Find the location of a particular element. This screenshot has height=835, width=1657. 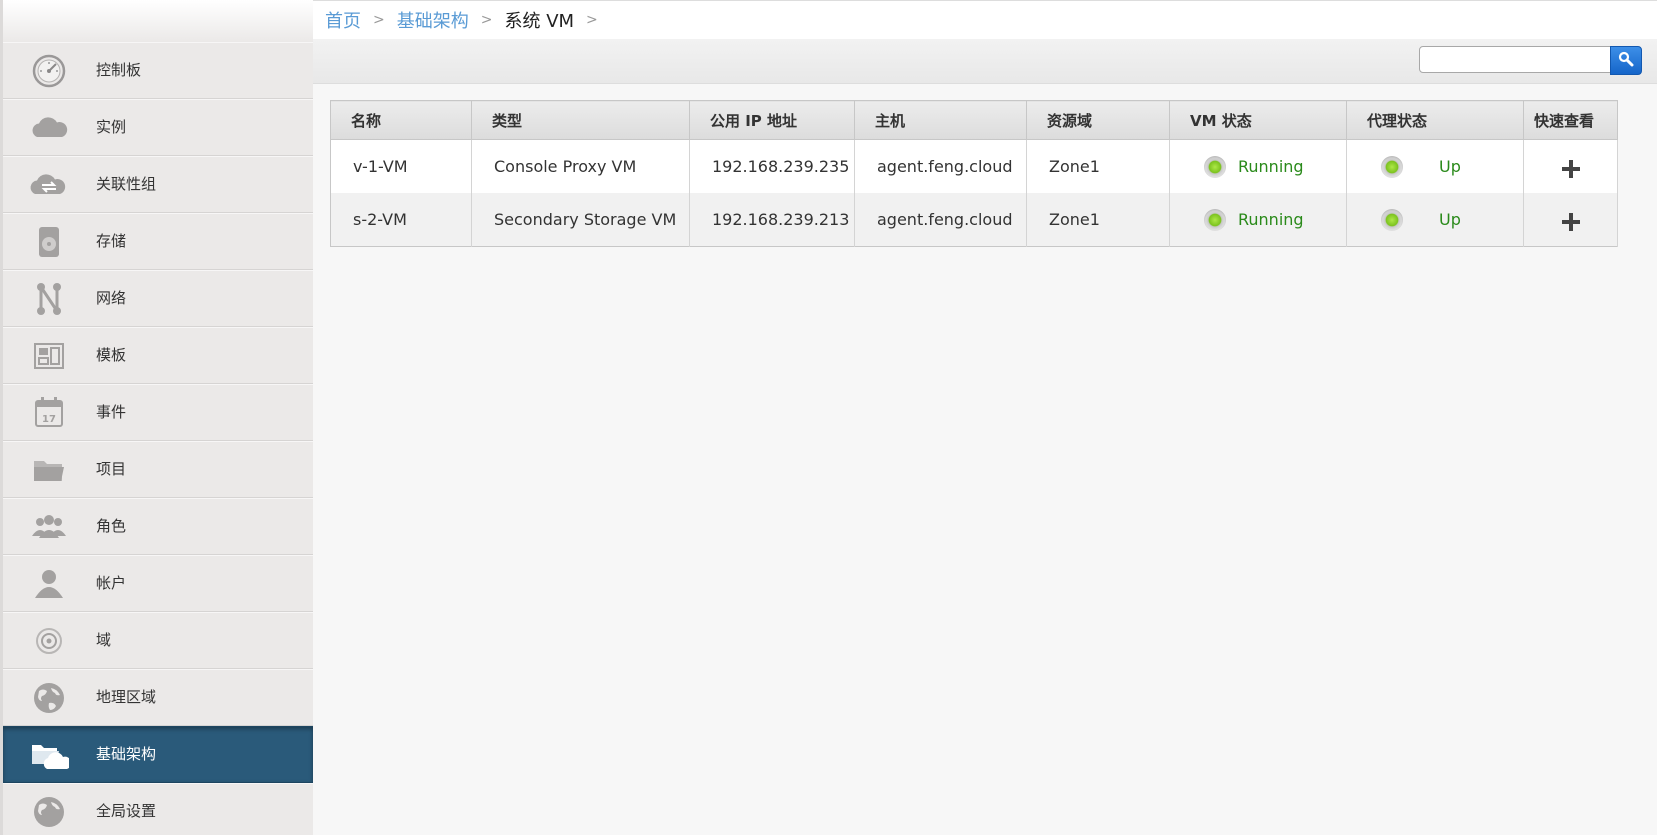

table-header-row: 名称 类型 公用 IP 地址 主机 资源域 VM 状态 代理状态 快速查看 is located at coordinates (974, 120).